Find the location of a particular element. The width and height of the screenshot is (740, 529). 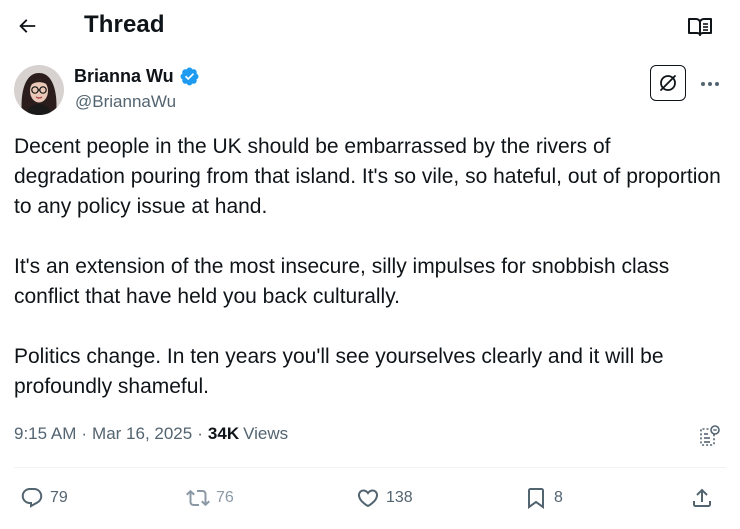

divider is located at coordinates (370, 467).